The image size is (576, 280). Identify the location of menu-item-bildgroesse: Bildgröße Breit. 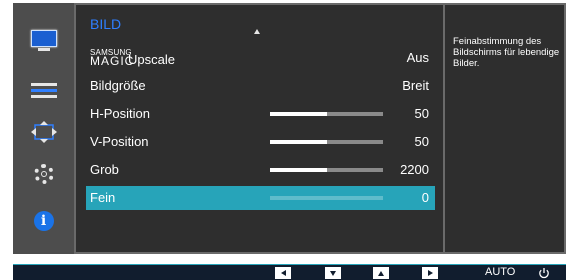
(260, 86).